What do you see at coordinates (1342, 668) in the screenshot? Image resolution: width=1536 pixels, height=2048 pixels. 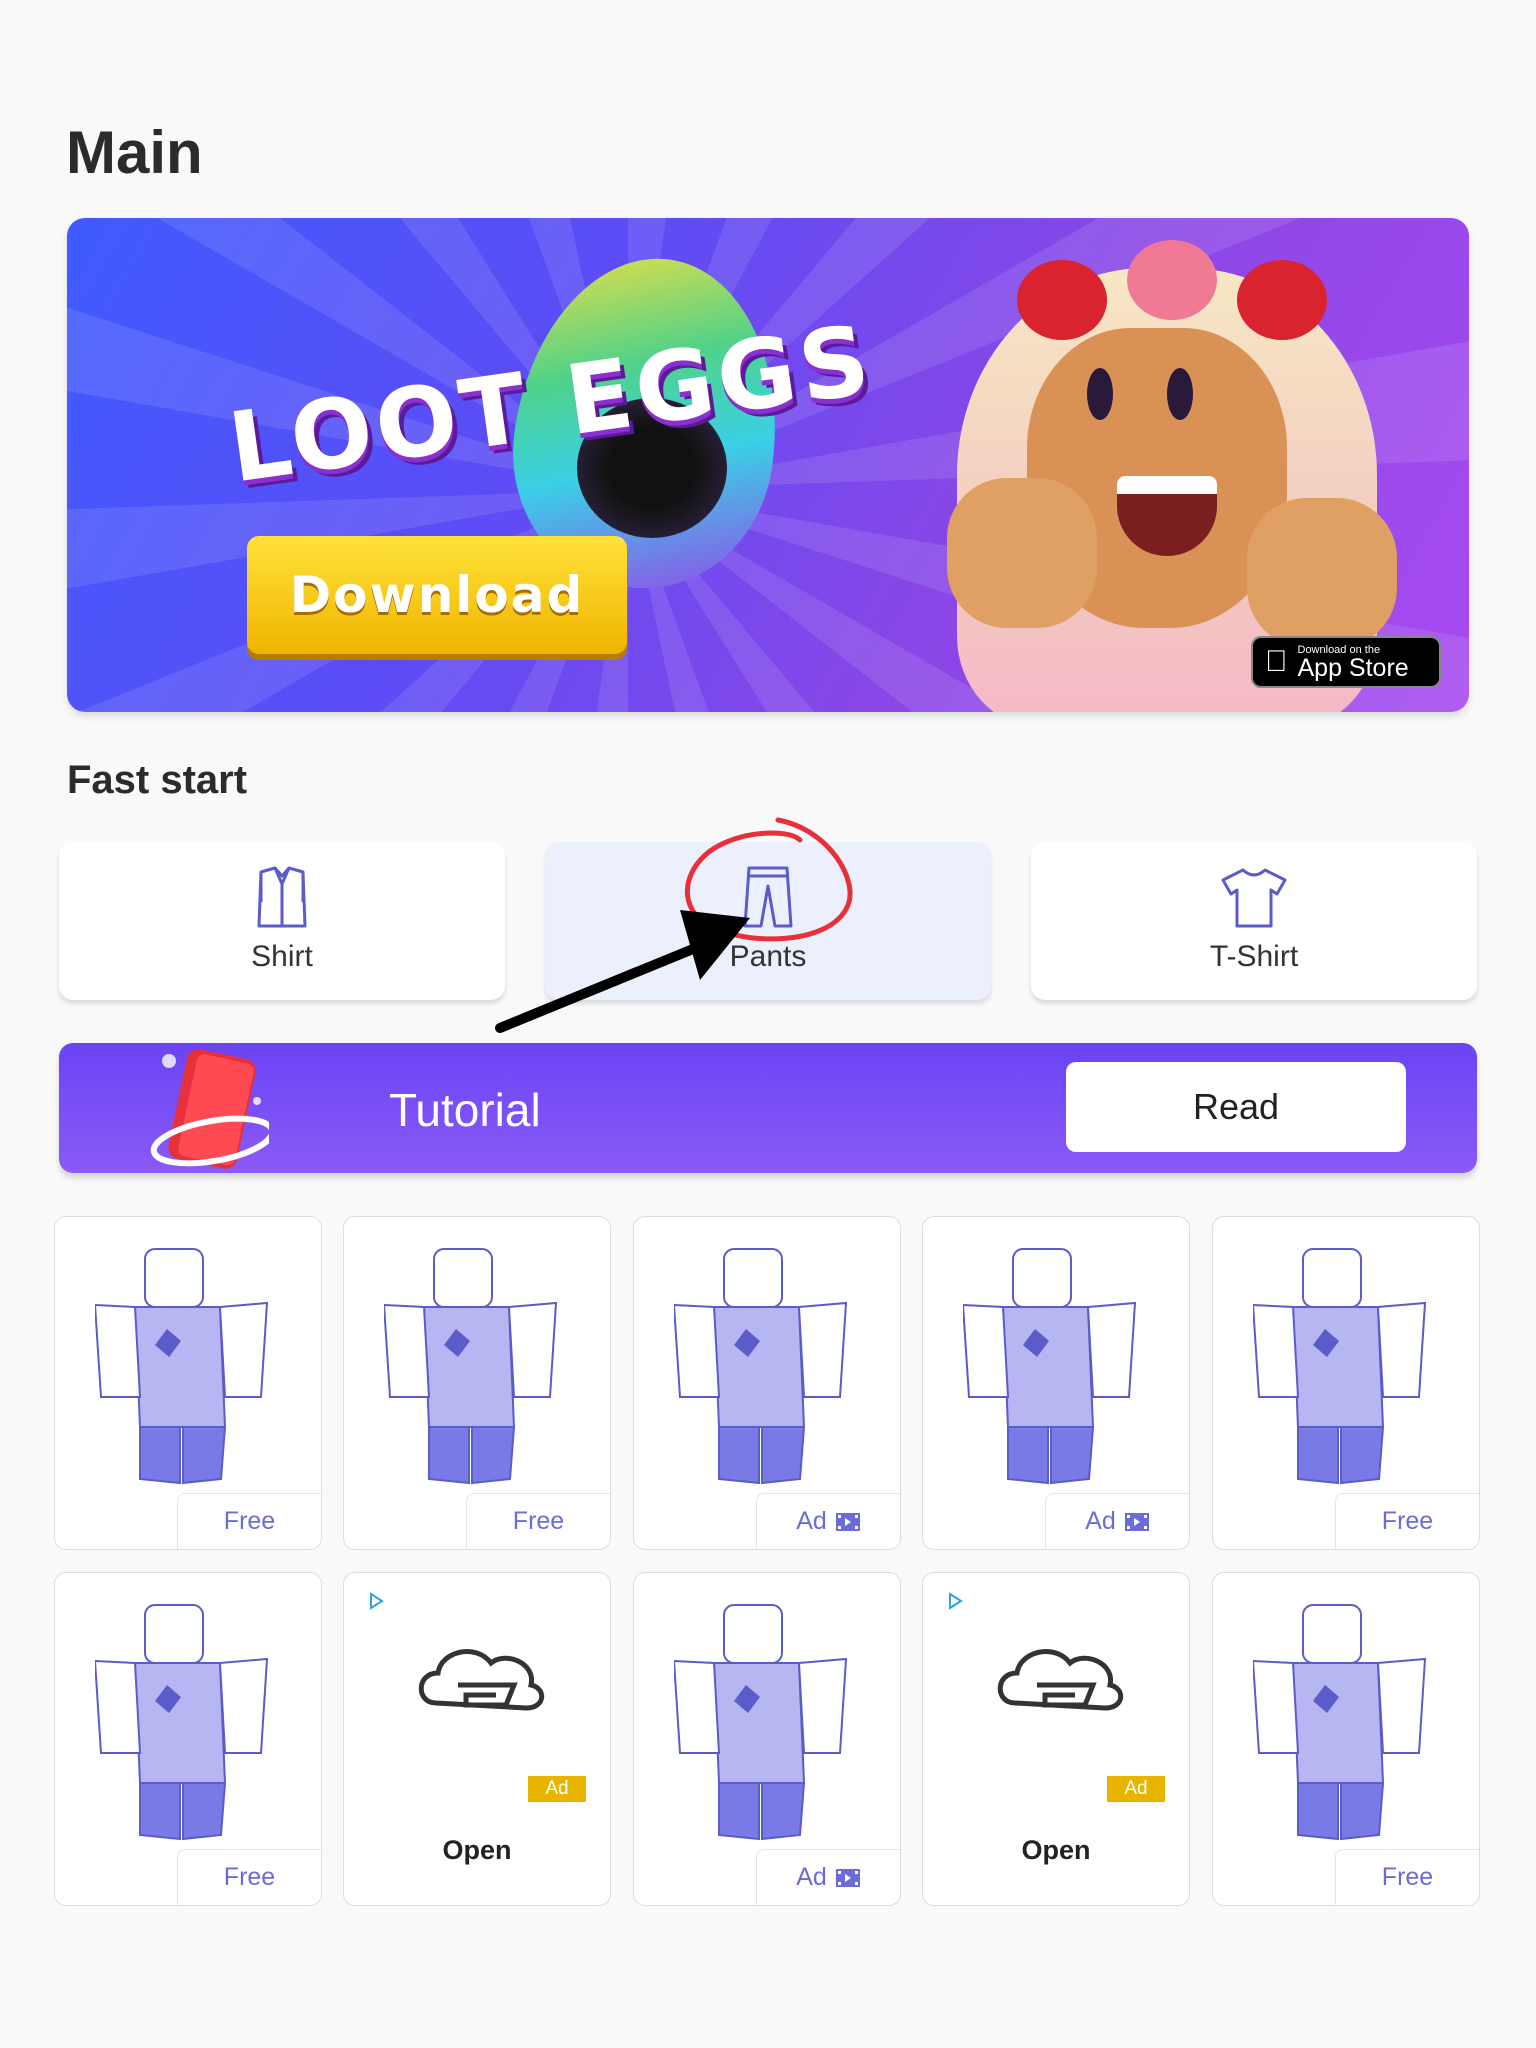 I see `appstore-big-text: App Store` at bounding box center [1342, 668].